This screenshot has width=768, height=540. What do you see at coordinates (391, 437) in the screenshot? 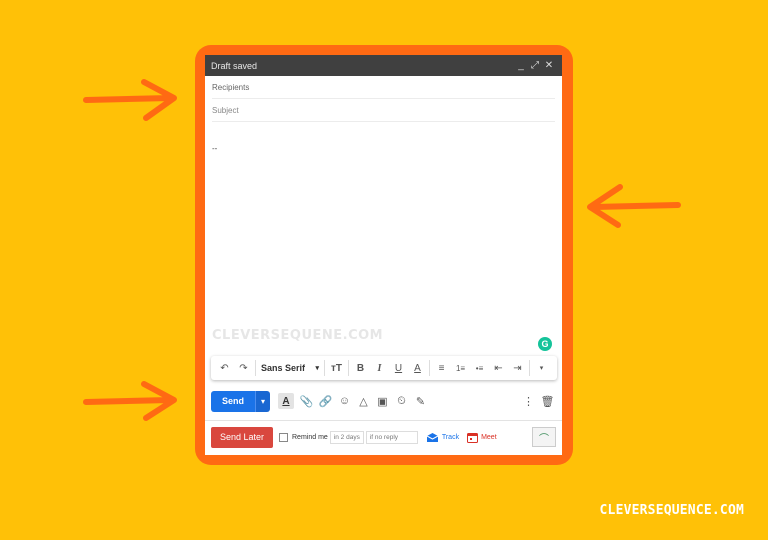
I see `remind-condition-select: if no reply` at bounding box center [391, 437].